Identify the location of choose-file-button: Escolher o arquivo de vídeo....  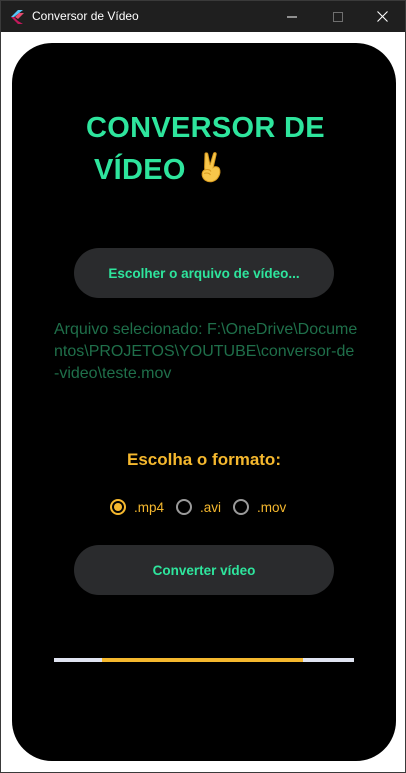
(204, 273).